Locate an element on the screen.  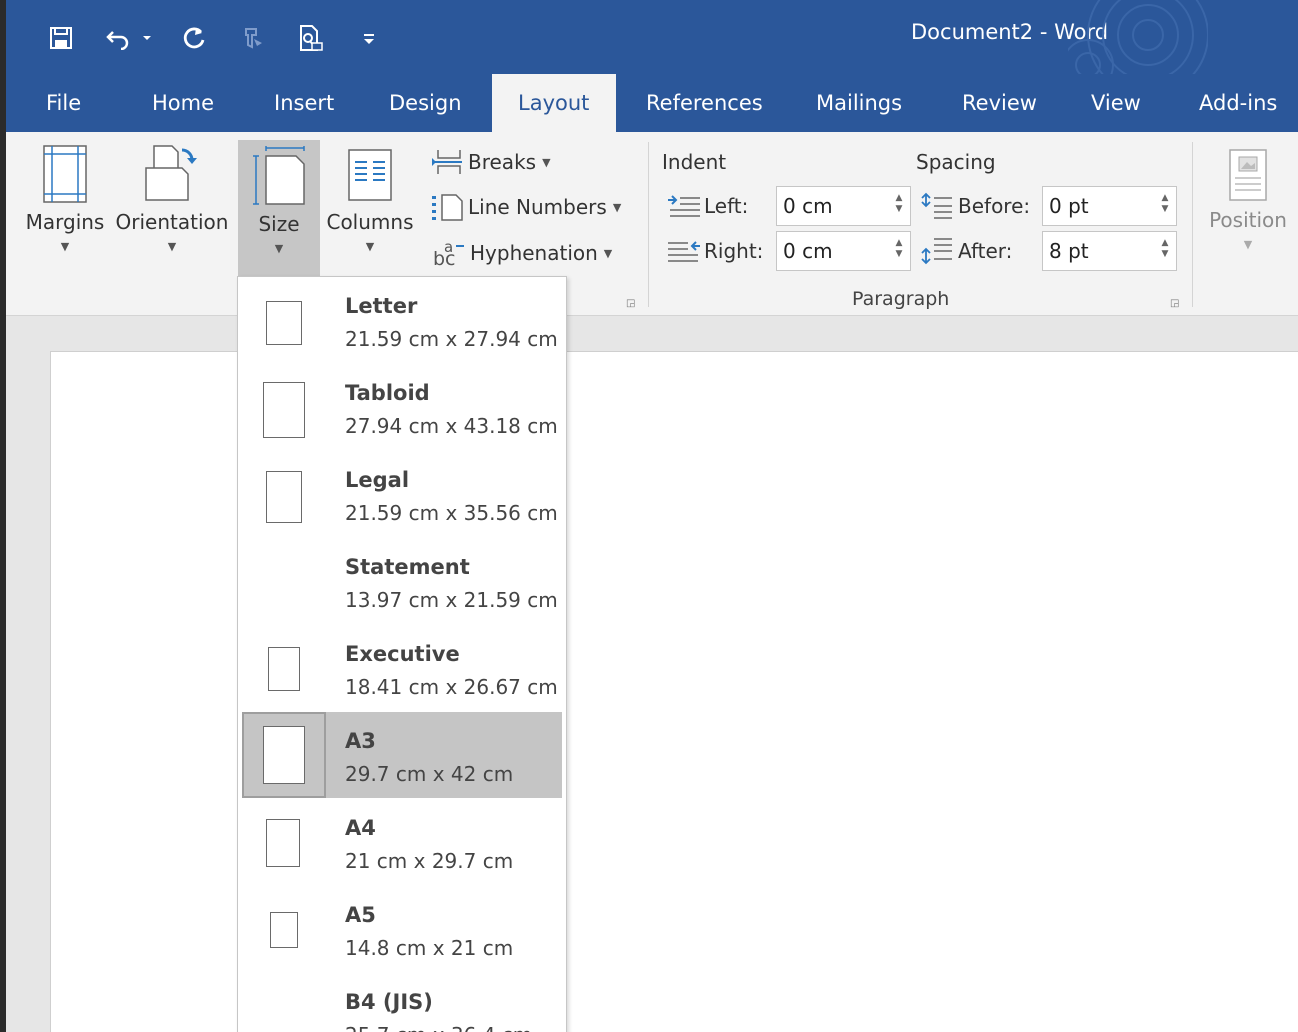
tab-add-ins: Add-ins is located at coordinates (1238, 103).